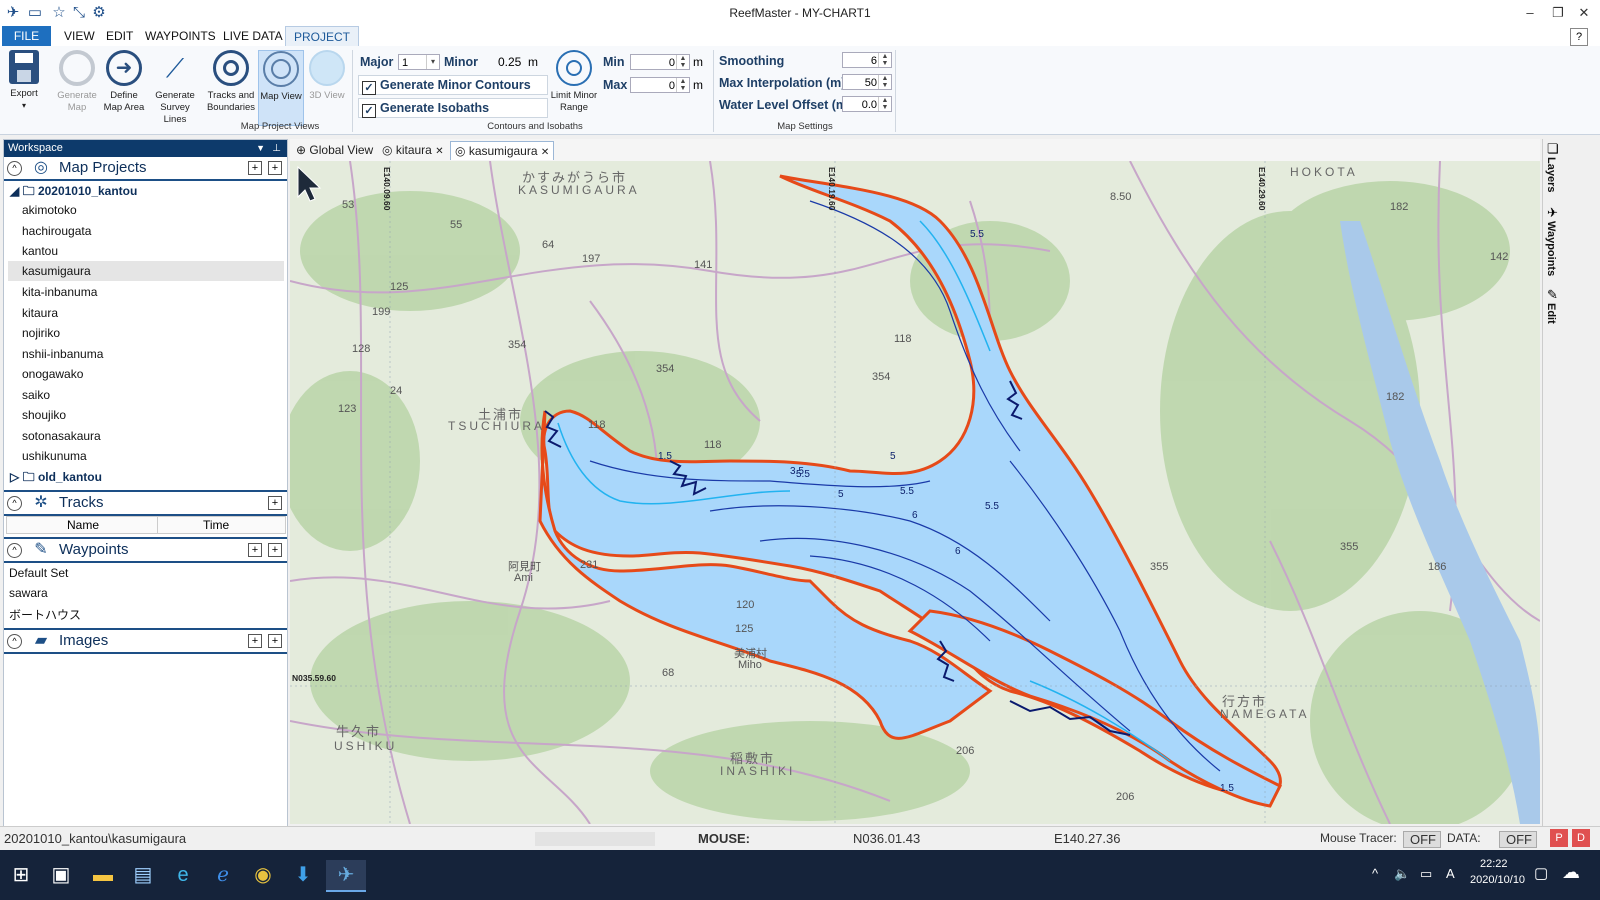  Describe the element at coordinates (56, 478) in the screenshot. I see `old-folder: ▷ 🗀 old_kantou` at that location.